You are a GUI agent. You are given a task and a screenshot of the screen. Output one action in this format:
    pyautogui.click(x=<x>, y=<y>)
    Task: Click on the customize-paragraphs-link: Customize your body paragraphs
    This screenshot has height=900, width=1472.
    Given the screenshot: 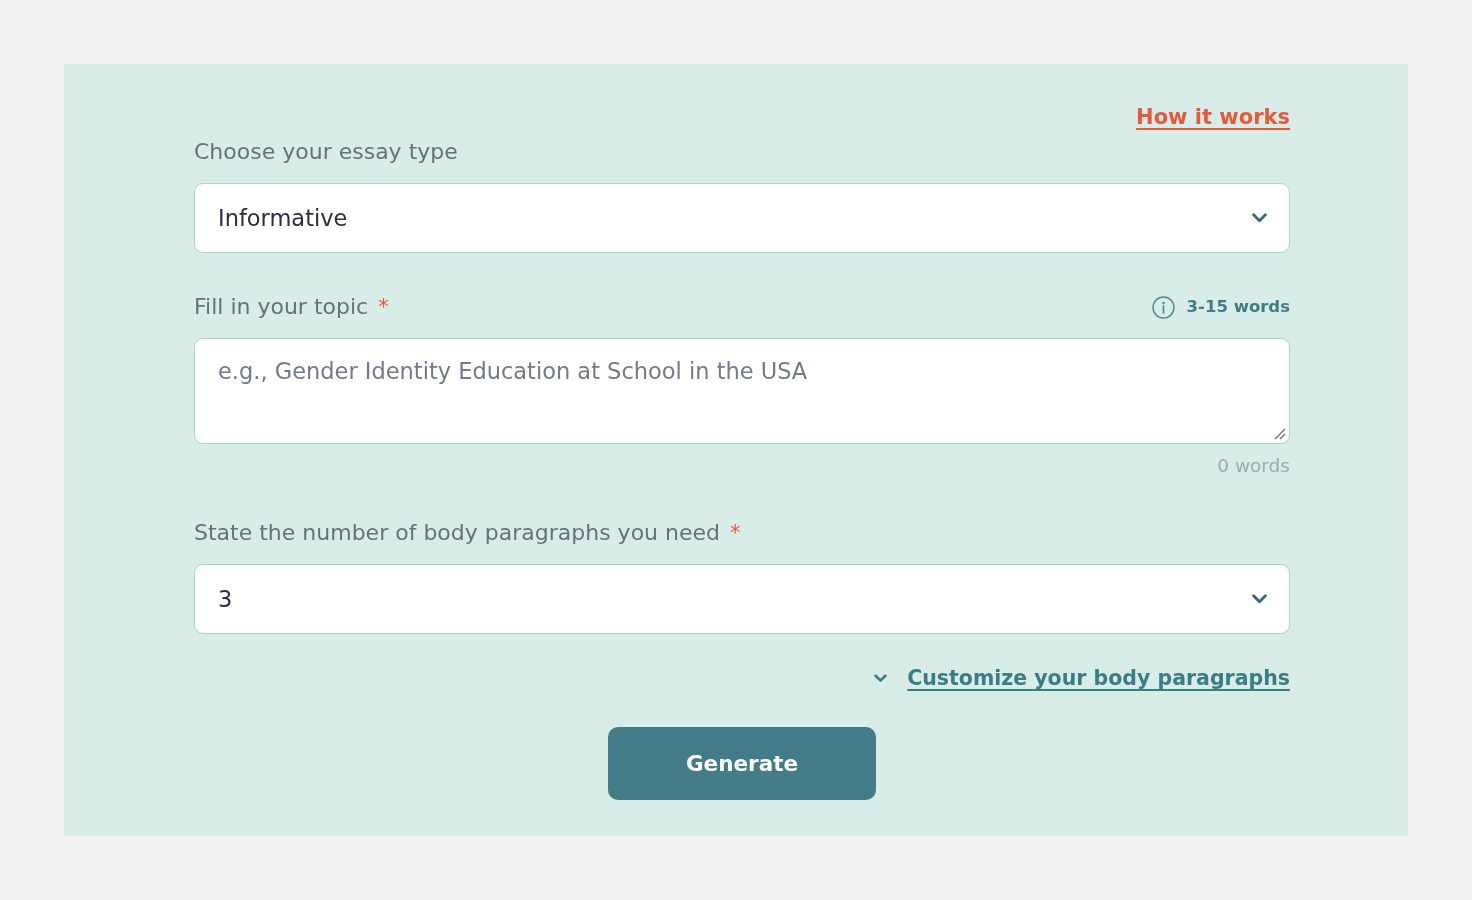 What is the action you would take?
    pyautogui.click(x=1082, y=678)
    